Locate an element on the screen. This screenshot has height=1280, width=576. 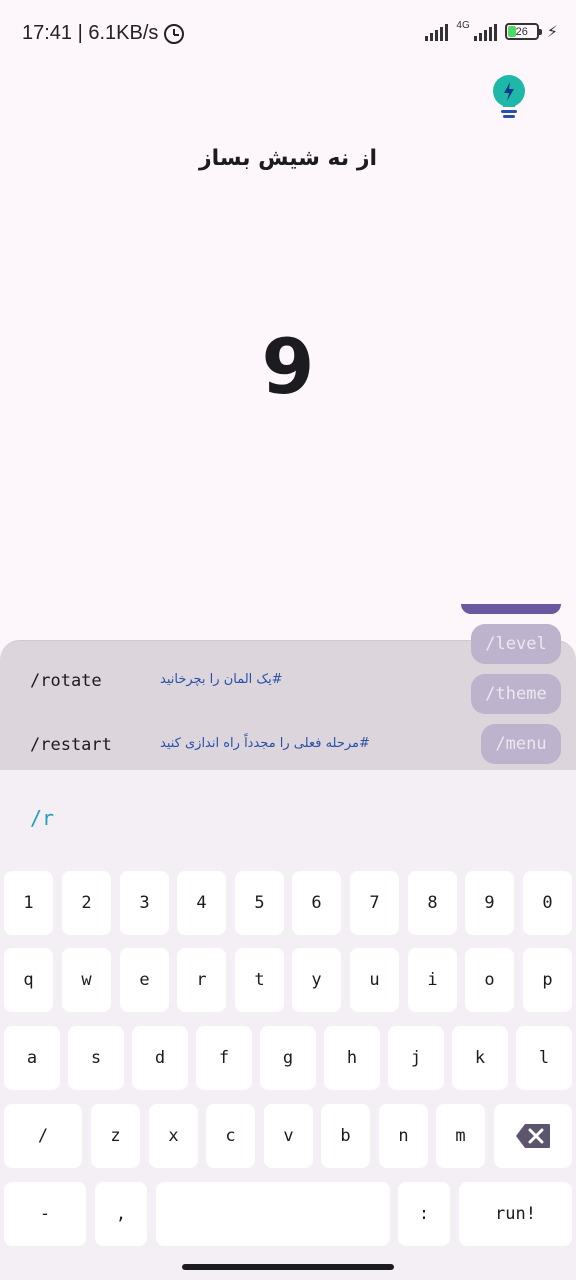
key-l: l is located at coordinates (544, 1058).